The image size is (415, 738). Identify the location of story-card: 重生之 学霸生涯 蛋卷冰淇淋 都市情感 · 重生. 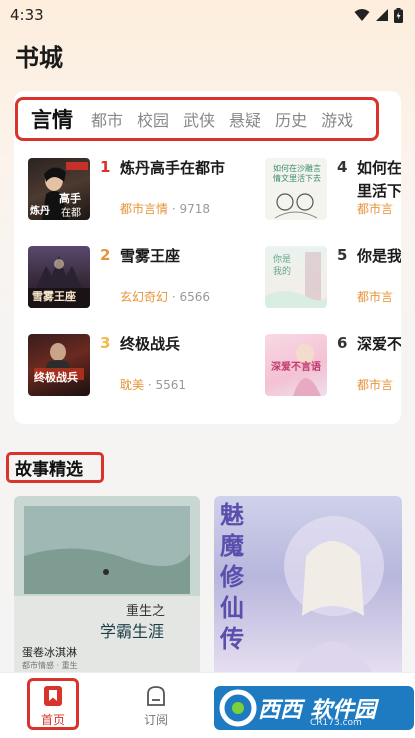
(107, 586).